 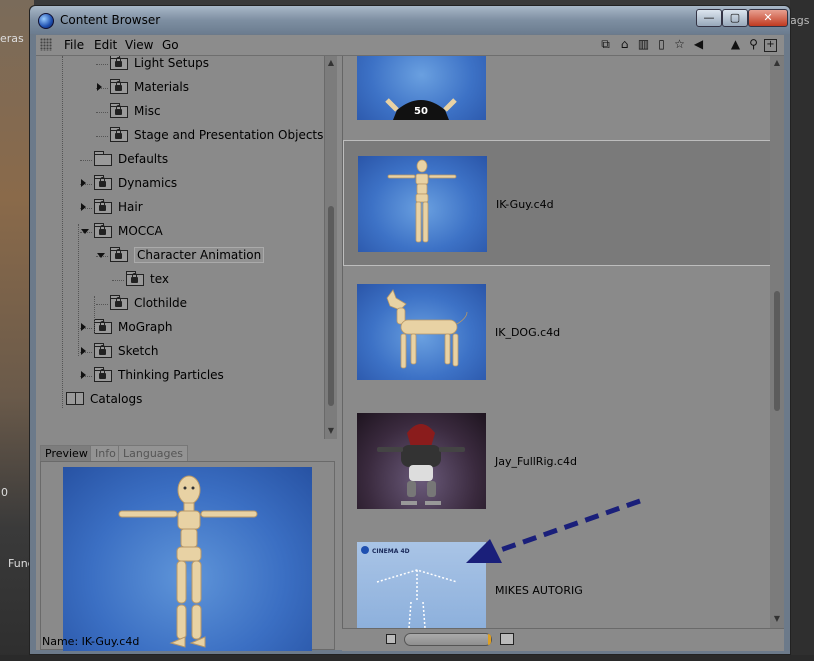 I want to click on tree-item: Hair, so click(x=180, y=208).